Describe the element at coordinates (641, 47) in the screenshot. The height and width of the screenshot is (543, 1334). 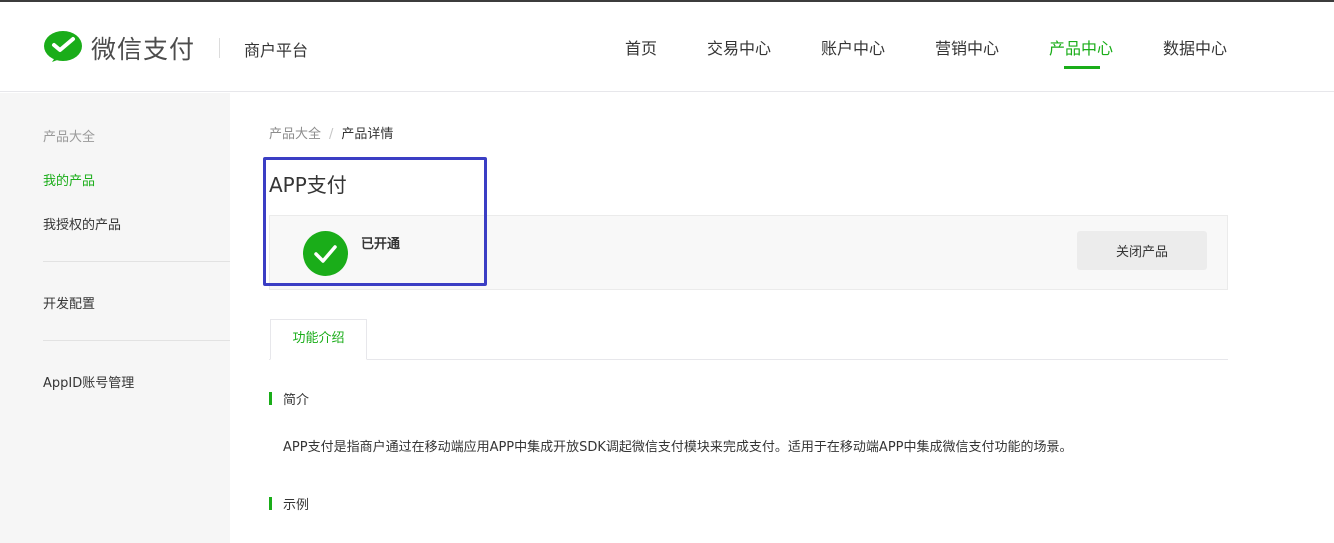
I see `nav-home: 首页` at that location.